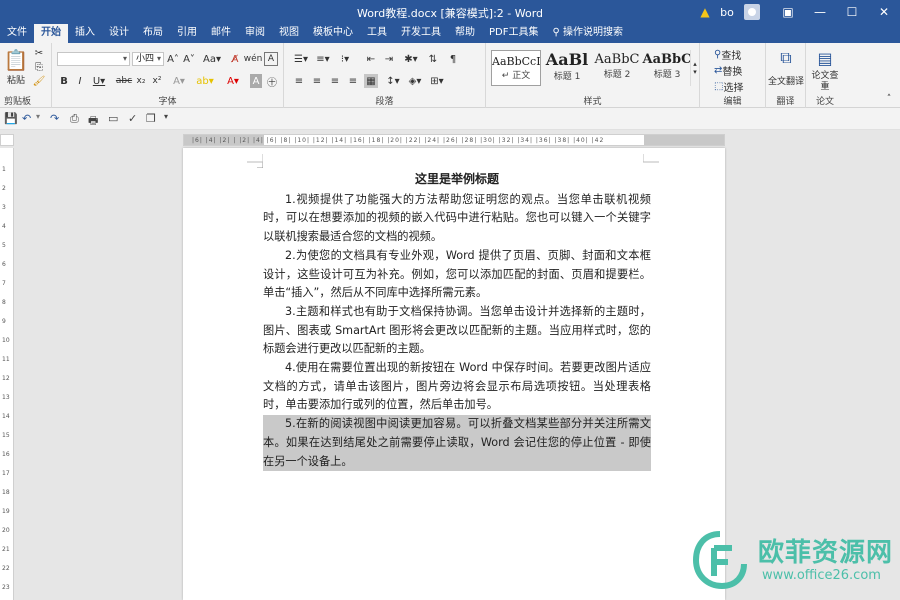 This screenshot has width=900, height=600. What do you see at coordinates (513, 33) in the screenshot?
I see `tab-pdf-tools: PDF工具集` at bounding box center [513, 33].